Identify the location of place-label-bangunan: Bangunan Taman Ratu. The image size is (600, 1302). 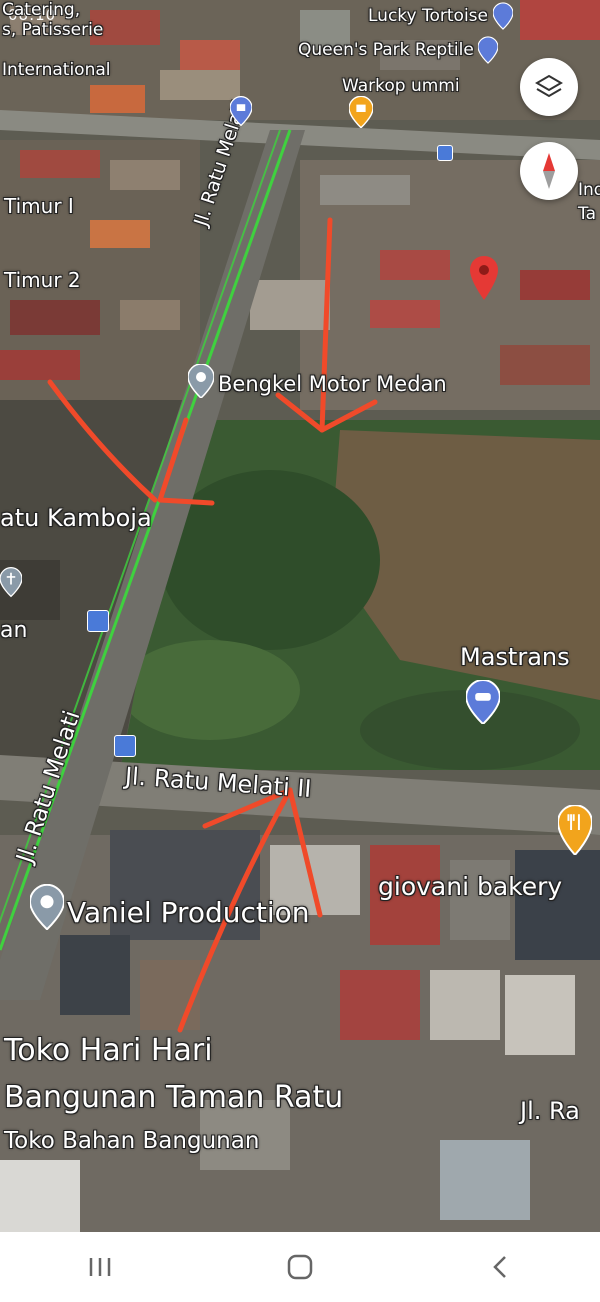
(173, 1097).